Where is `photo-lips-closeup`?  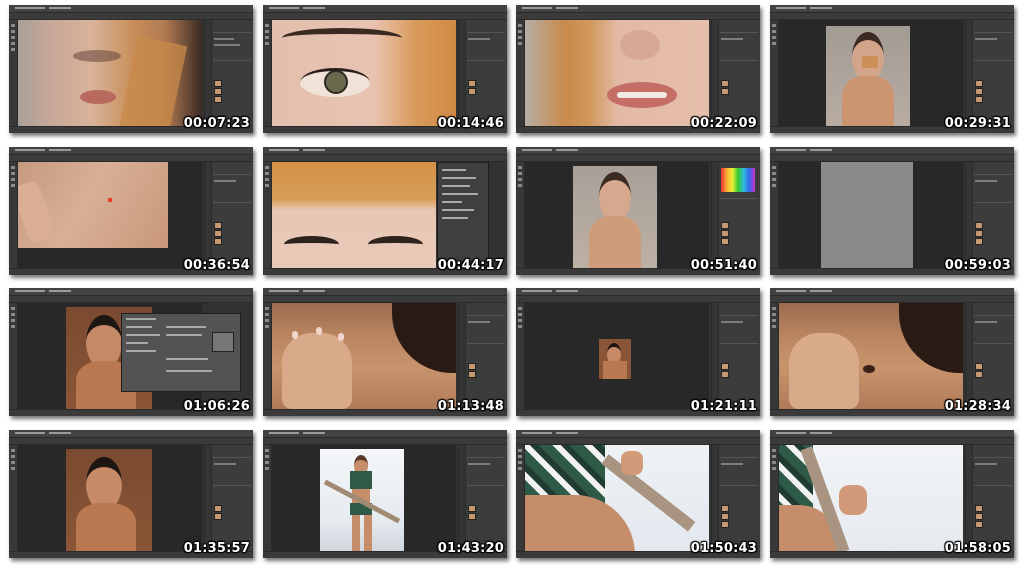 photo-lips-closeup is located at coordinates (617, 73).